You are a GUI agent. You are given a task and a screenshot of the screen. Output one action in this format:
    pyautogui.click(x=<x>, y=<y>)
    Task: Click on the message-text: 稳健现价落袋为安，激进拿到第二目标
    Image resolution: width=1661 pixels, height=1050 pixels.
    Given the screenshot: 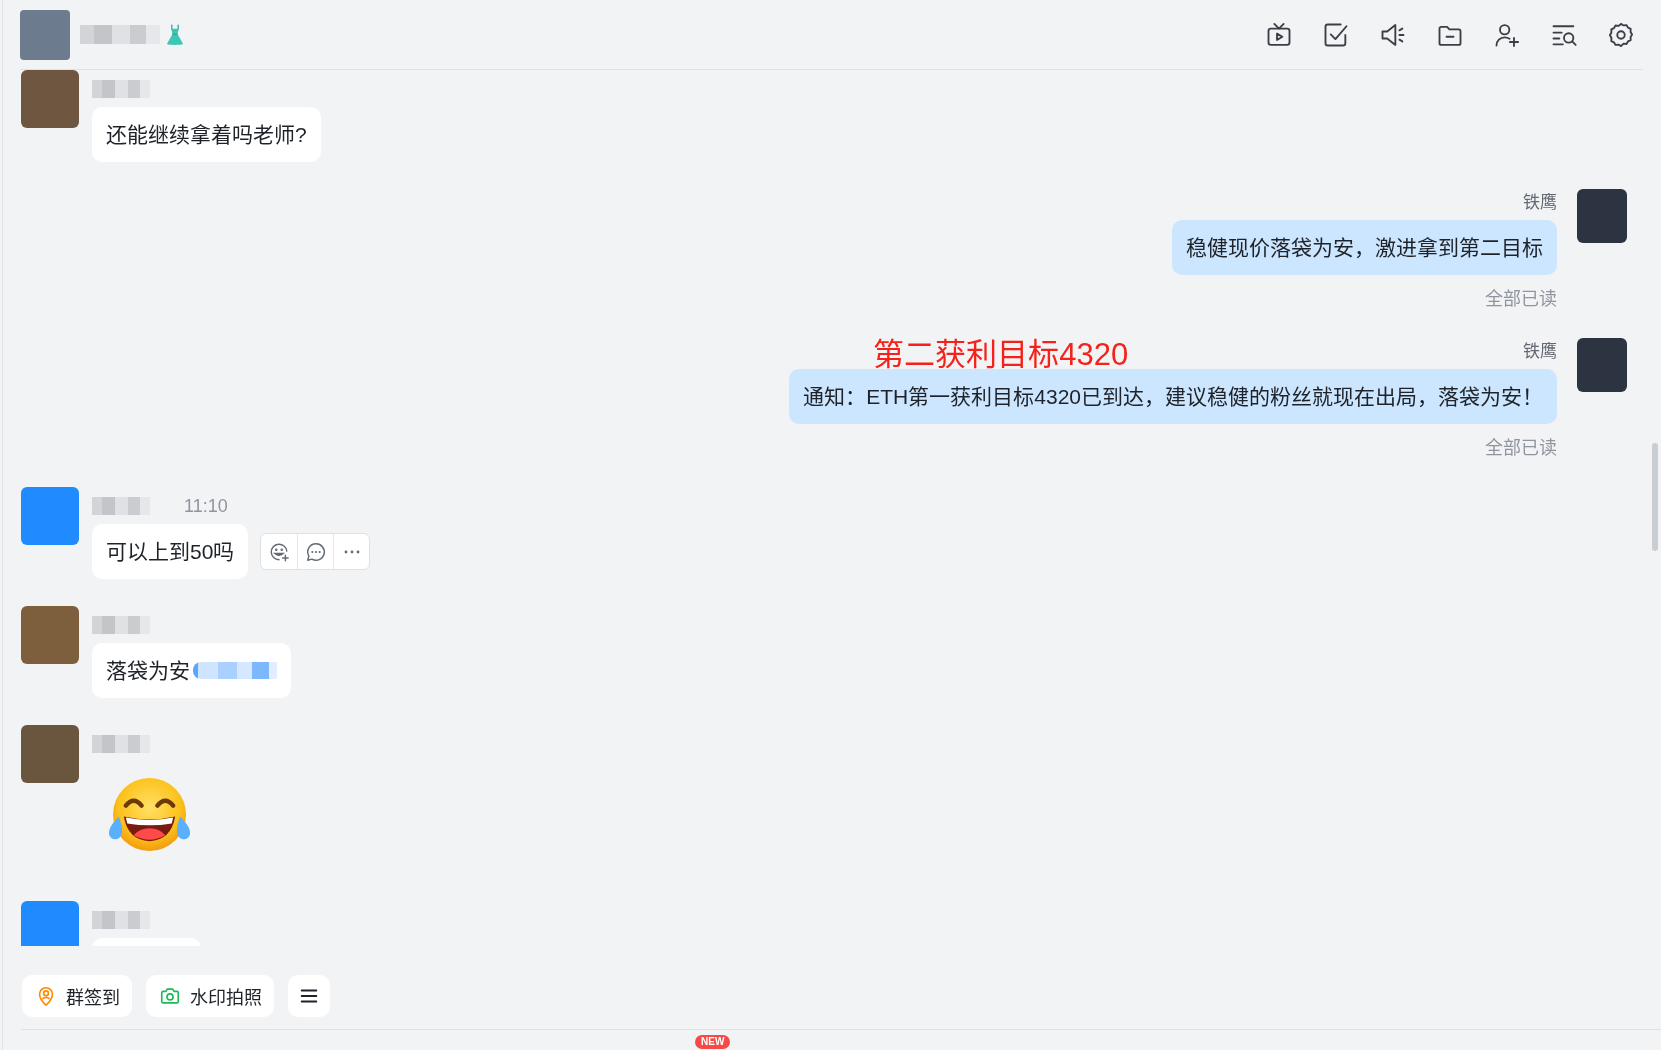 What is the action you would take?
    pyautogui.click(x=1364, y=248)
    